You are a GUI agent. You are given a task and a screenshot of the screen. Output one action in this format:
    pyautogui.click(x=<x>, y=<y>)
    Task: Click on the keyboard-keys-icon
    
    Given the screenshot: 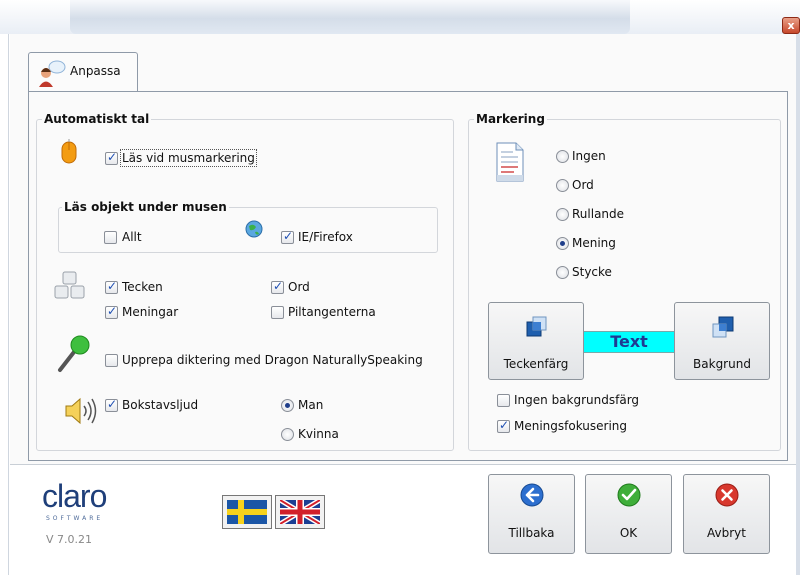 What is the action you would take?
    pyautogui.click(x=69, y=285)
    